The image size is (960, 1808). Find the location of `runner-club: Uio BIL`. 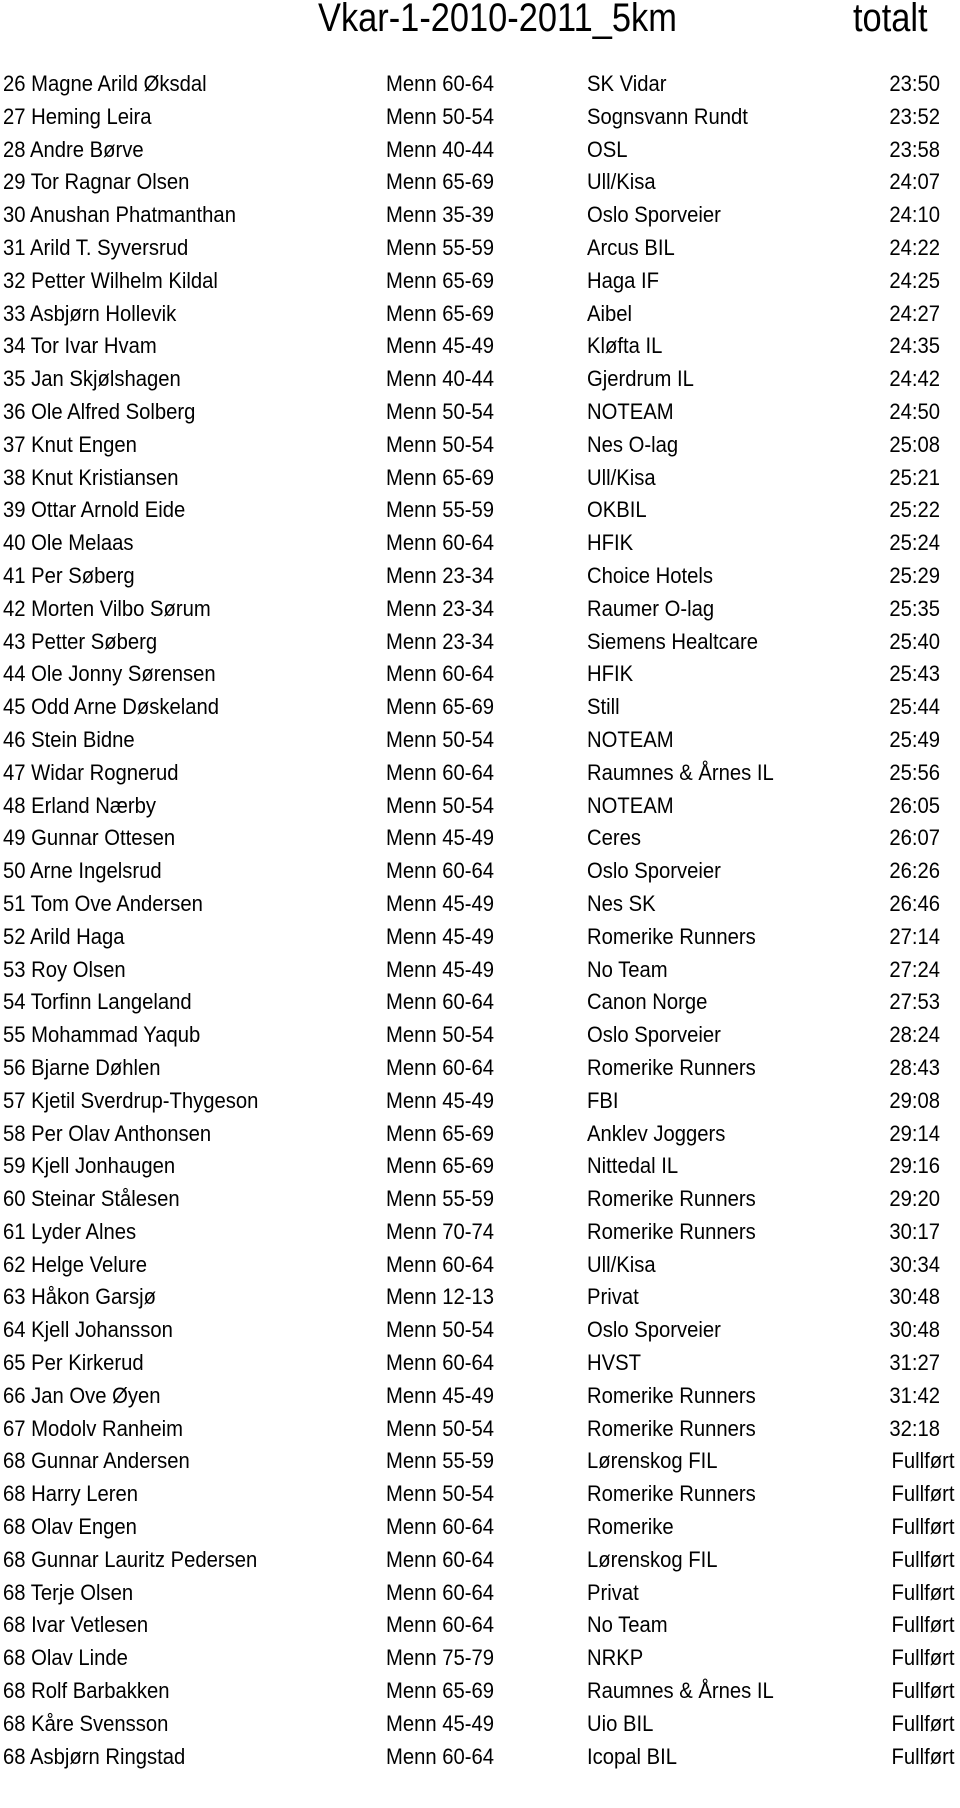

runner-club: Uio BIL is located at coordinates (620, 1723).